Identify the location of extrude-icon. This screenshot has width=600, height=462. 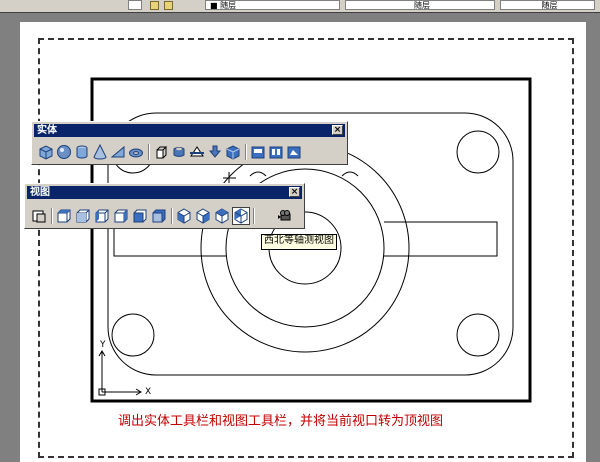
(161, 152).